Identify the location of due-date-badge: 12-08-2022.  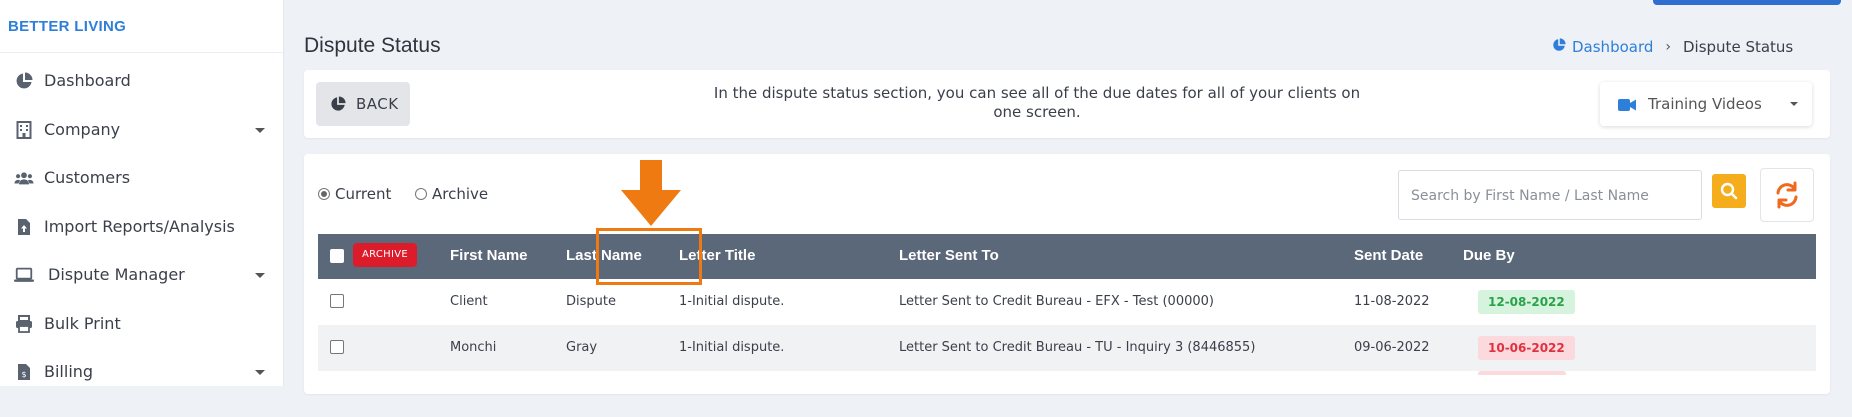
(1526, 302).